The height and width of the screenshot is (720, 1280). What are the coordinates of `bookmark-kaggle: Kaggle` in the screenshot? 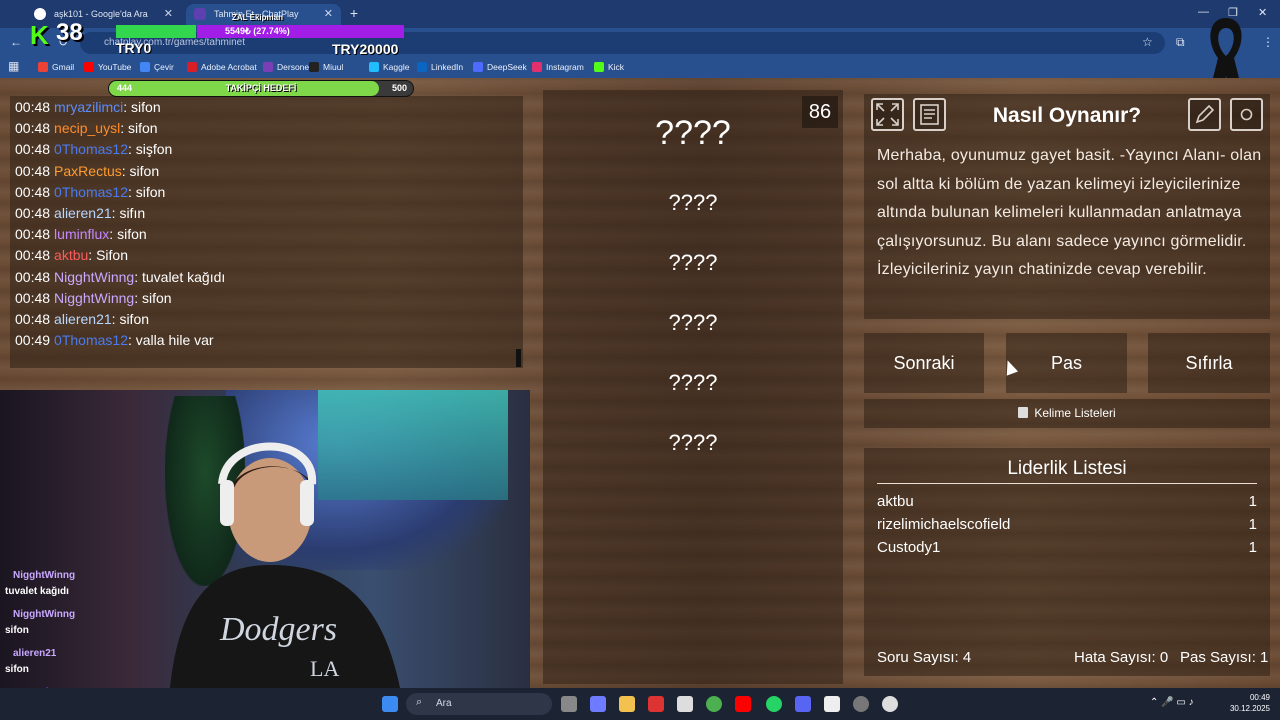 It's located at (389, 67).